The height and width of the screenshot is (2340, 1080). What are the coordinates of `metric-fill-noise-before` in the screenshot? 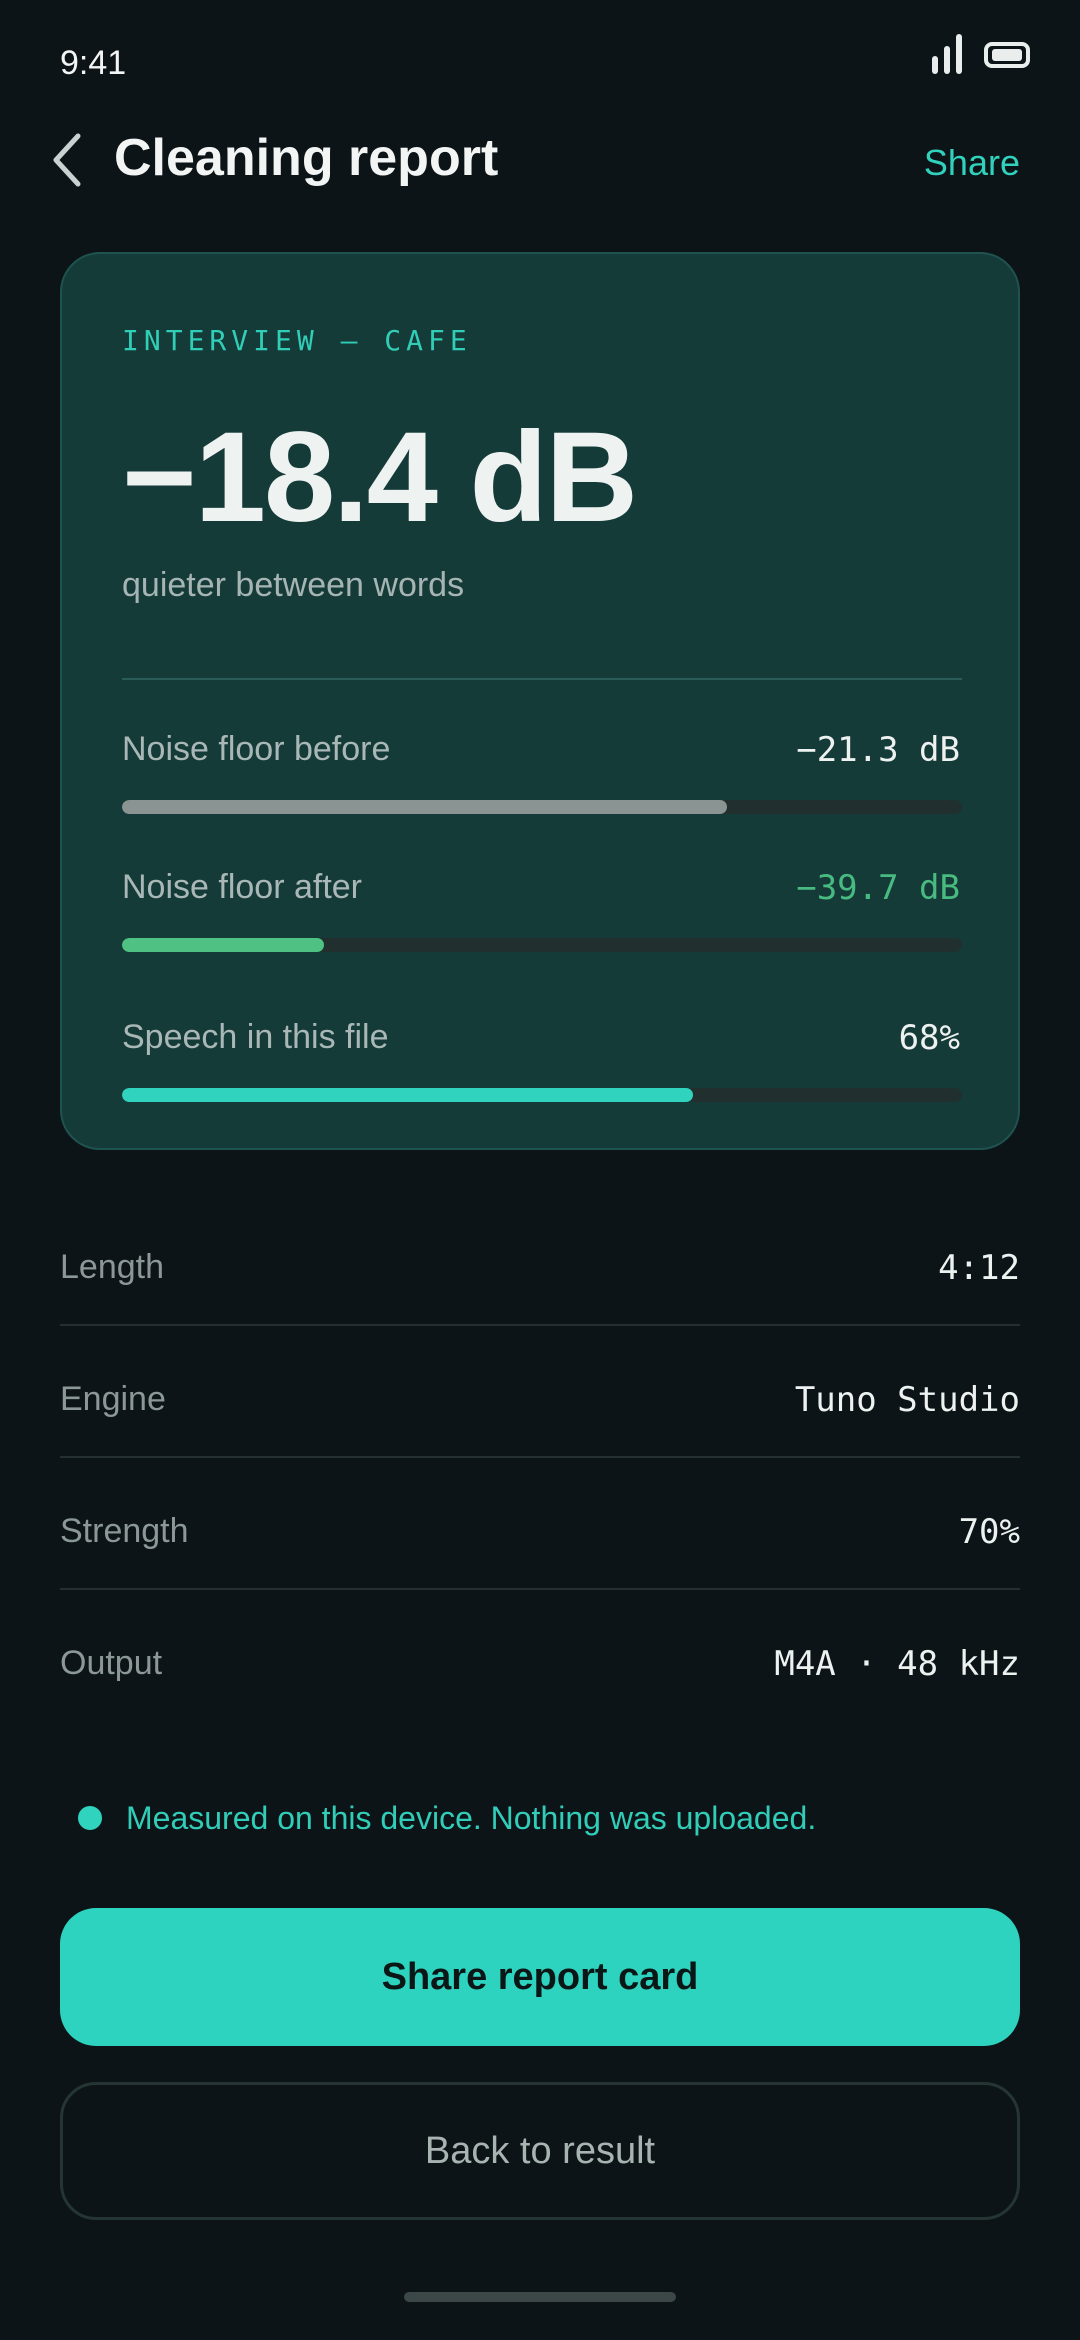 It's located at (424, 807).